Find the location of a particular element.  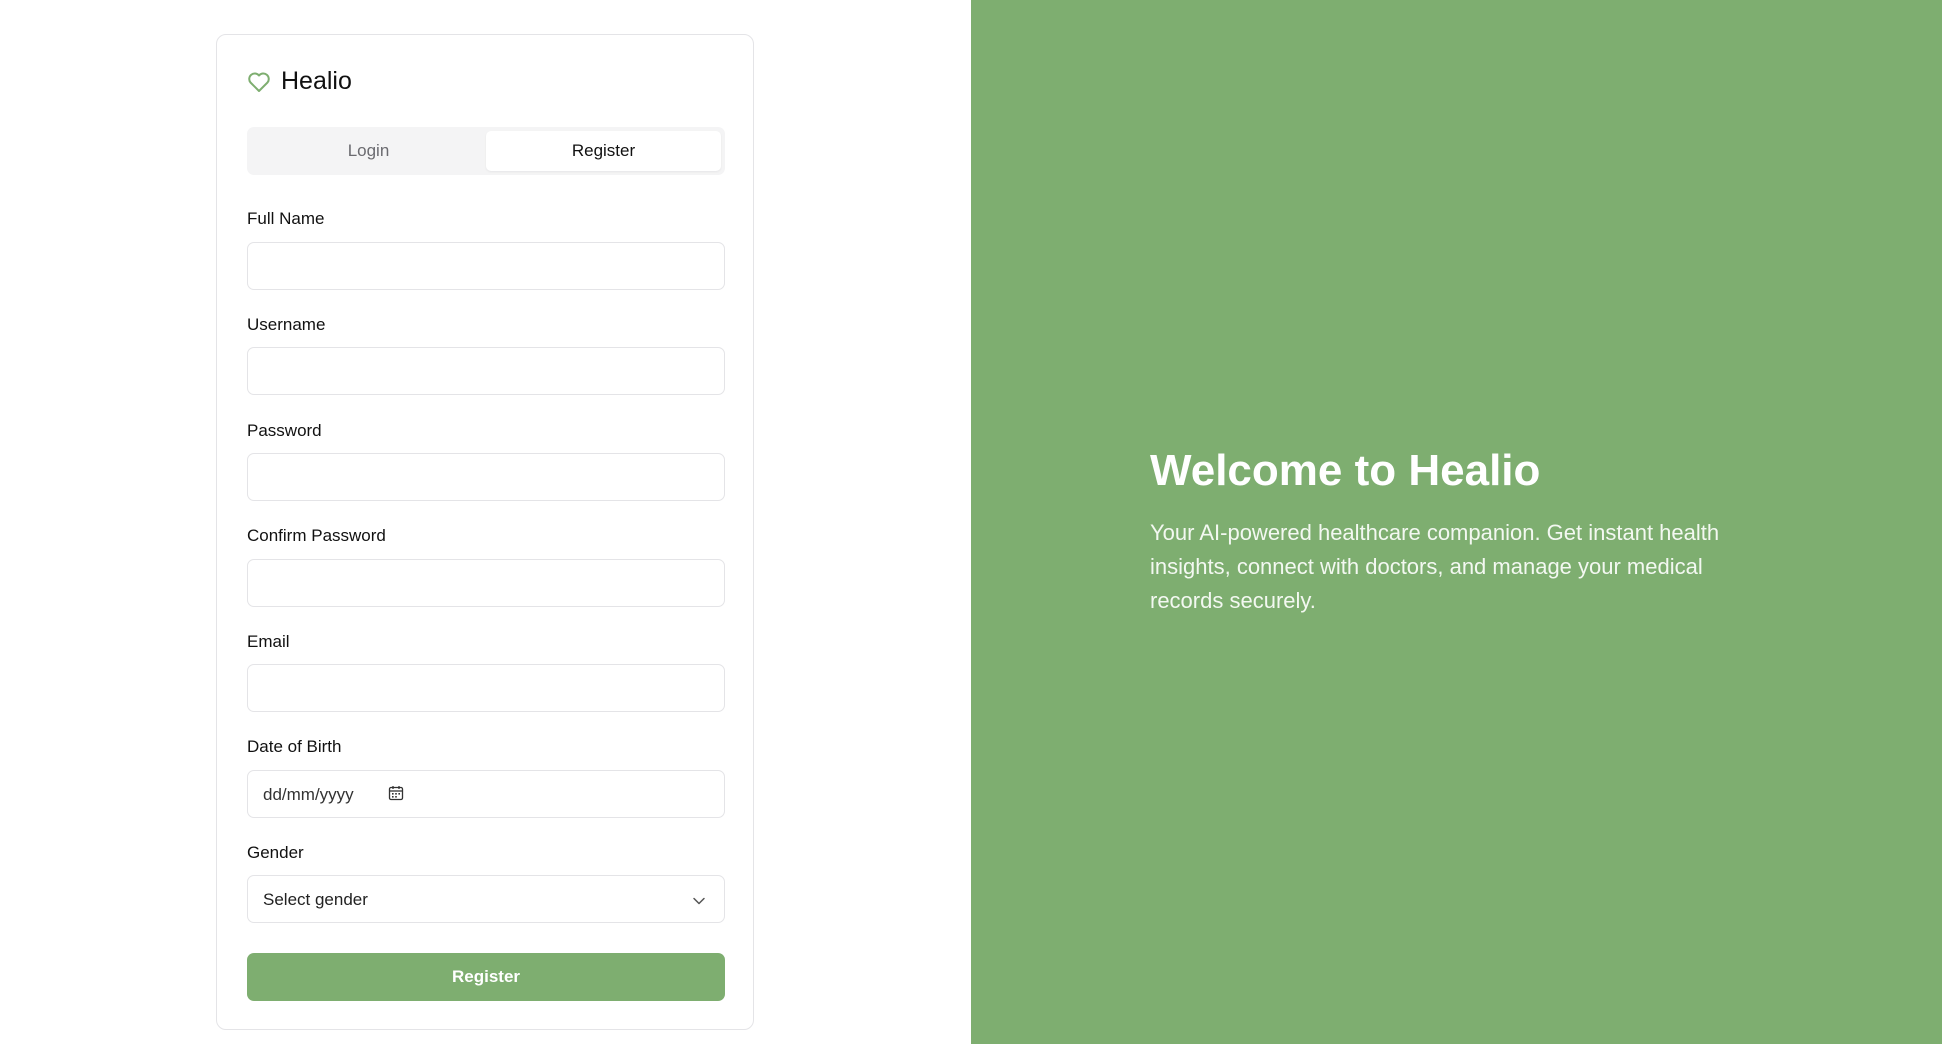

password-label: Password is located at coordinates (284, 430).